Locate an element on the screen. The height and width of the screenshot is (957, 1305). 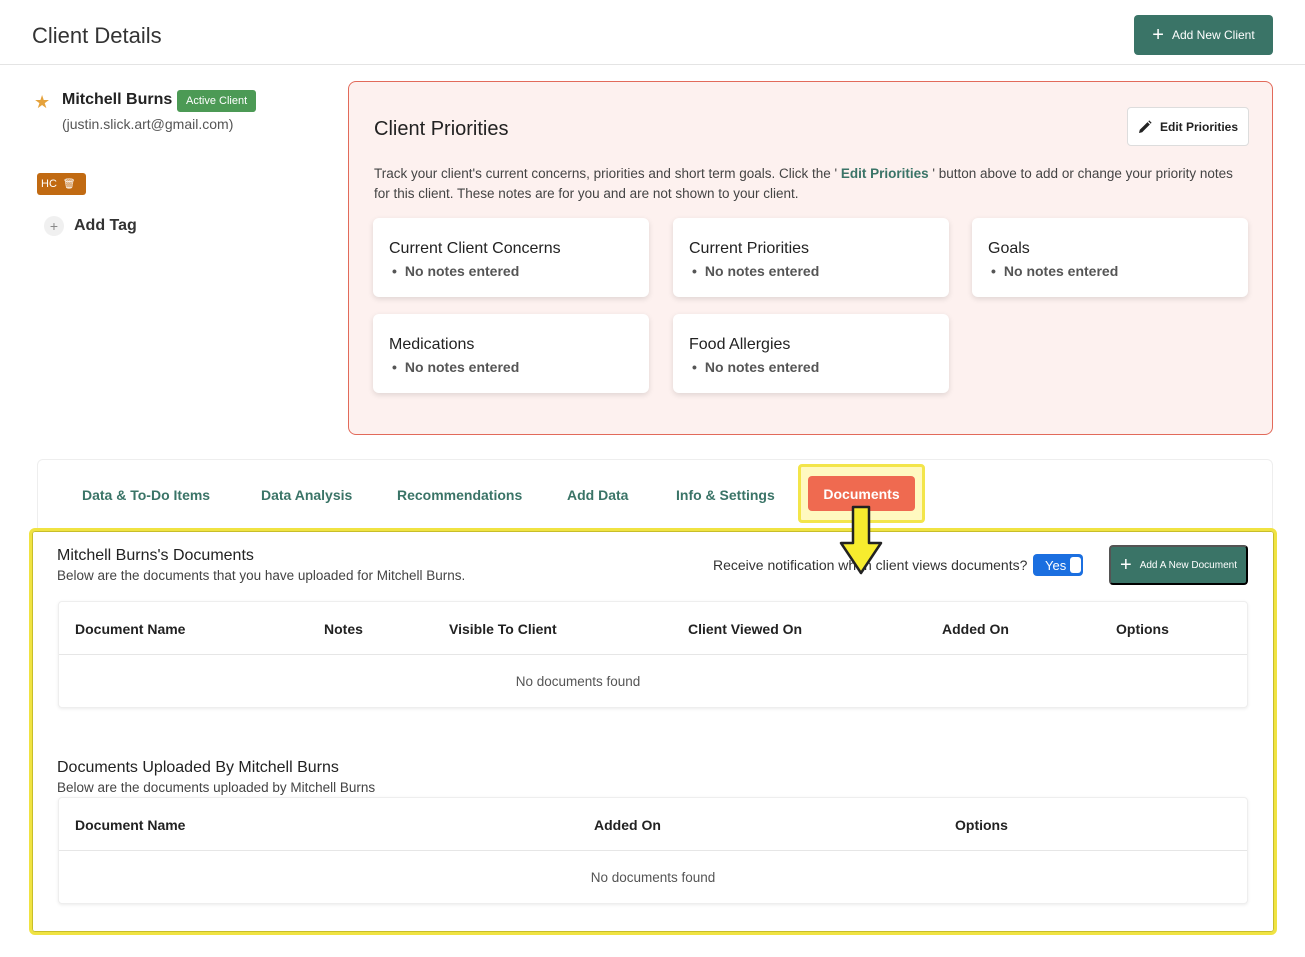
priorities-title: Client Priorities is located at coordinates (441, 129).